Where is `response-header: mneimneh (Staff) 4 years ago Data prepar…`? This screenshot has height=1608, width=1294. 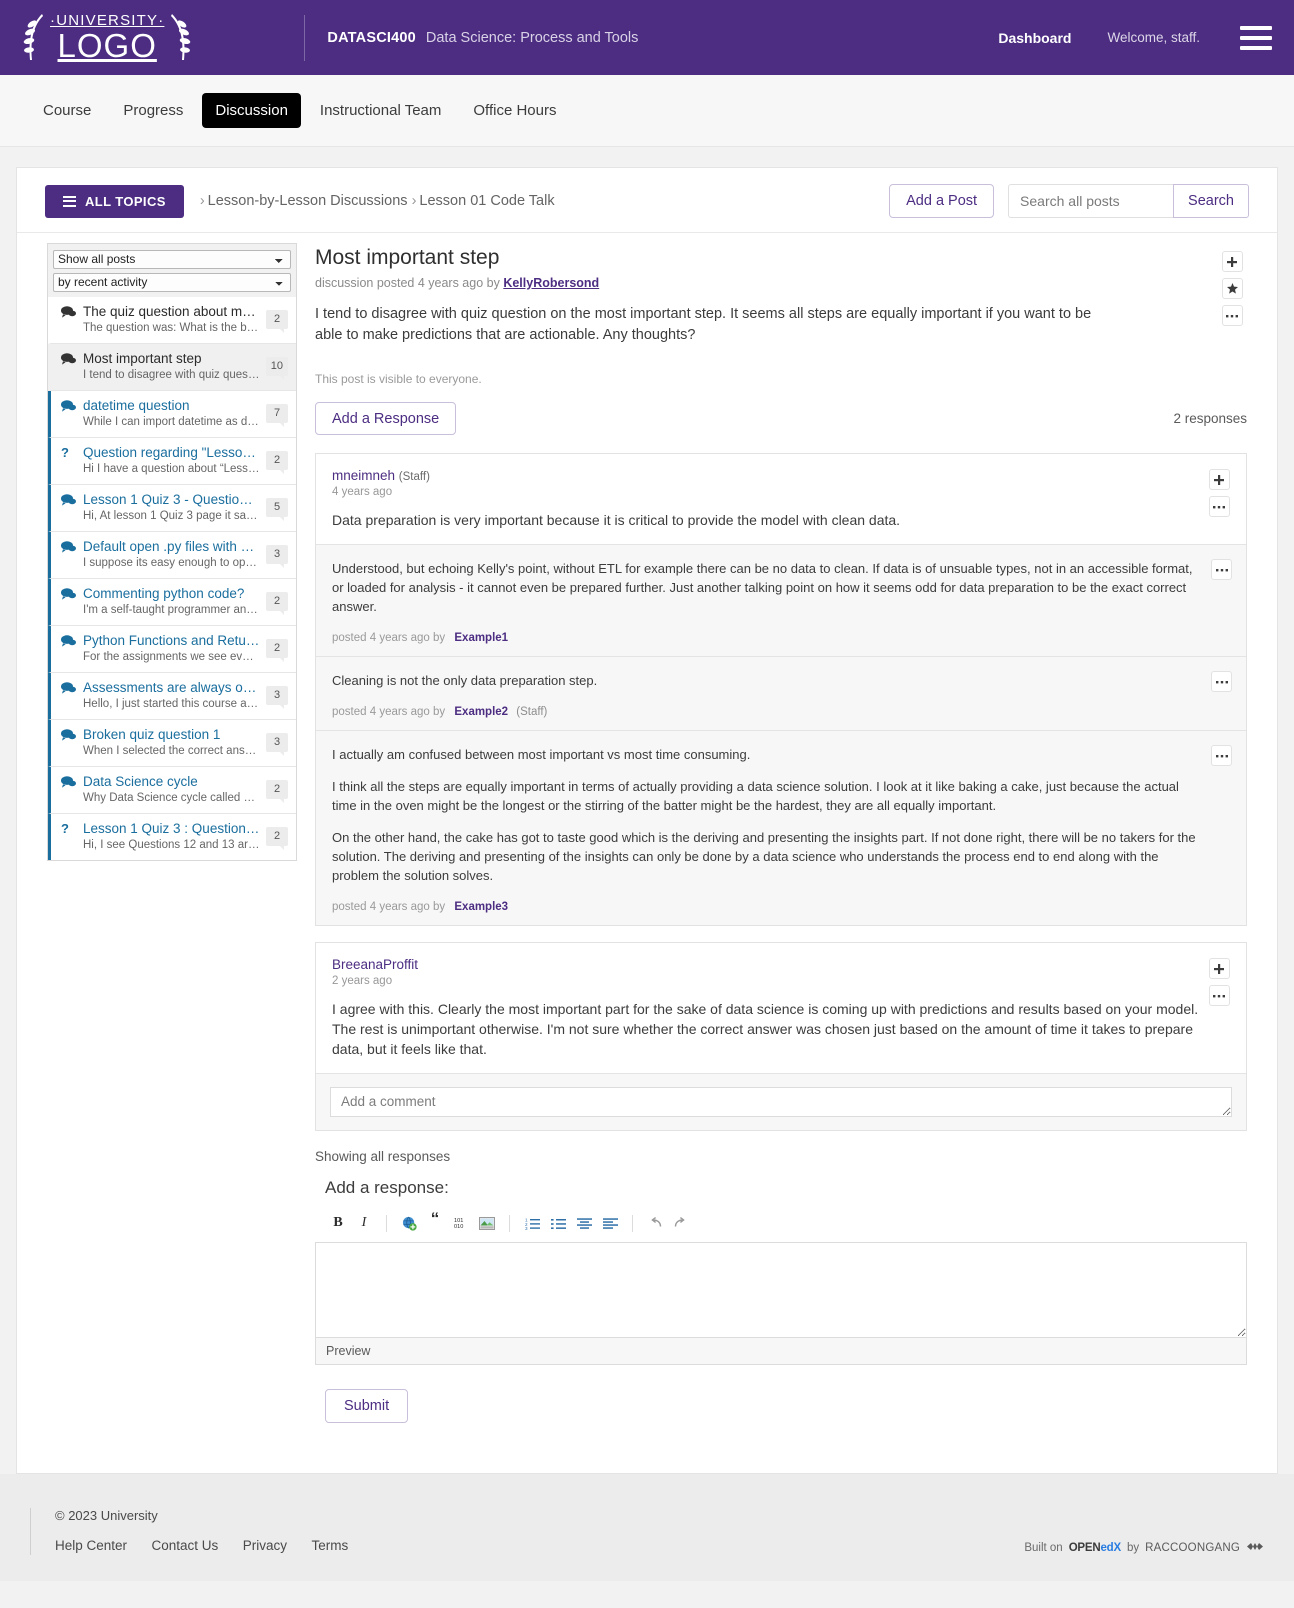
response-header: mneimneh (Staff) 4 years ago Data prepar… is located at coordinates (781, 499).